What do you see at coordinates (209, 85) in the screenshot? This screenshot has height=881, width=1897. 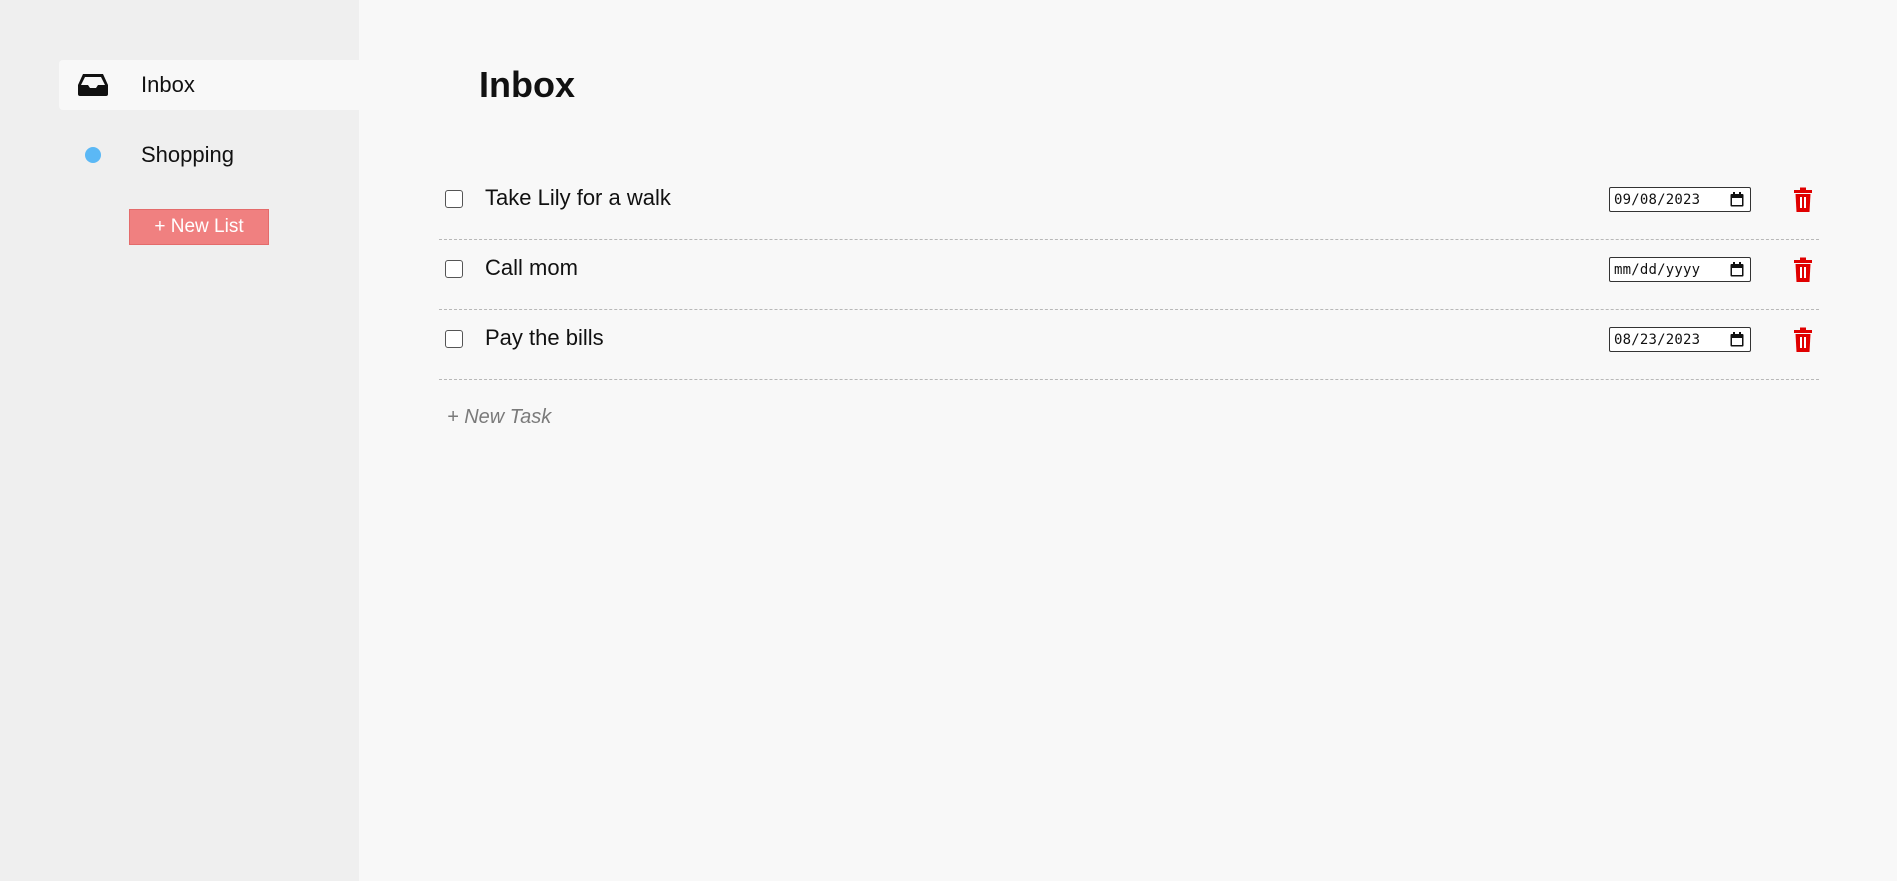 I see `sidebar-item-inbox: Inbox` at bounding box center [209, 85].